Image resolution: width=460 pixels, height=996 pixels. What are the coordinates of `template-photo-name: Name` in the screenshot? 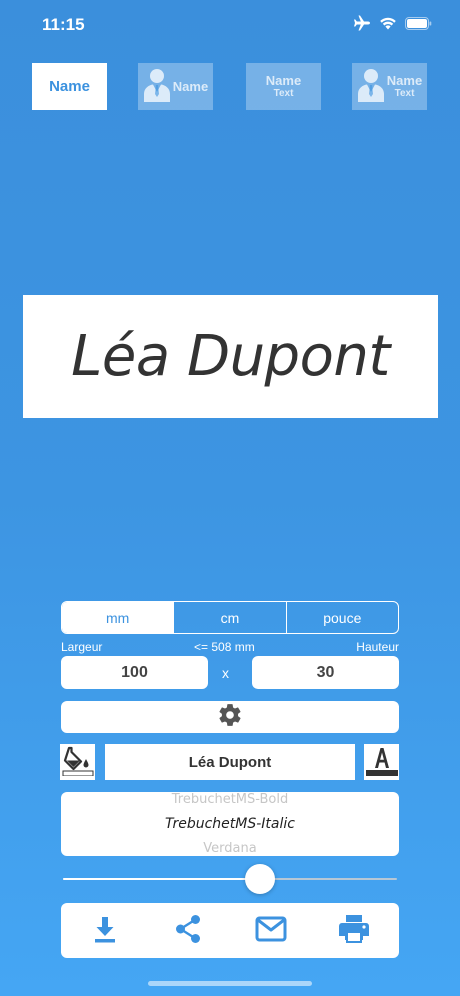 It's located at (175, 86).